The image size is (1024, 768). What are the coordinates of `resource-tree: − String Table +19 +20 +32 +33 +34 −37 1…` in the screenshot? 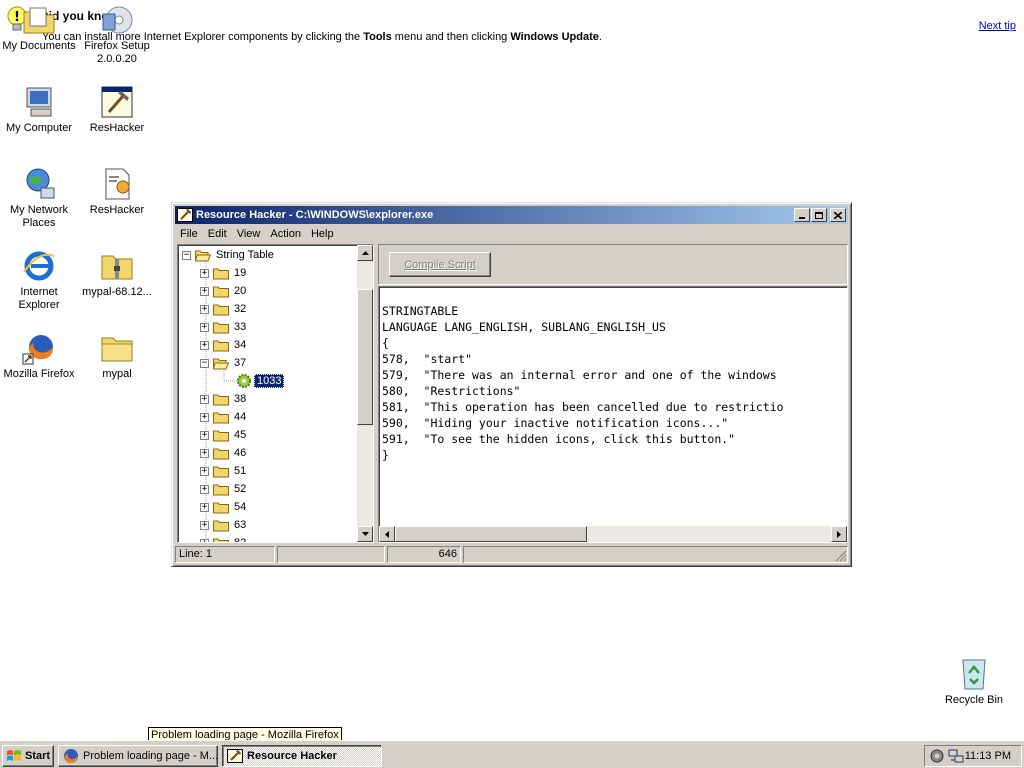 It's located at (275, 393).